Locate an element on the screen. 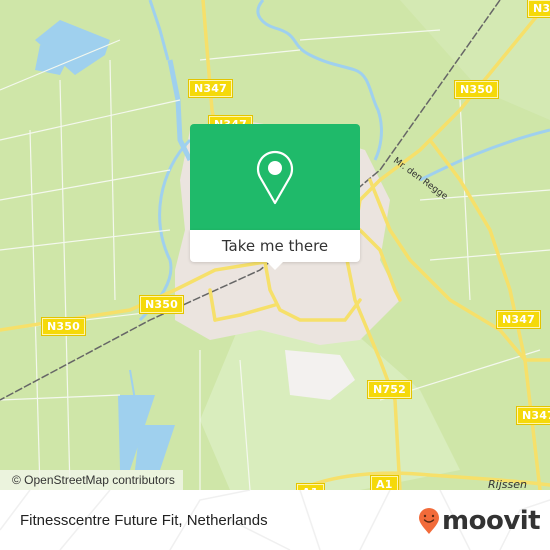  place-name: Fitnesscentre Future Fit, Netherlands is located at coordinates (144, 520).